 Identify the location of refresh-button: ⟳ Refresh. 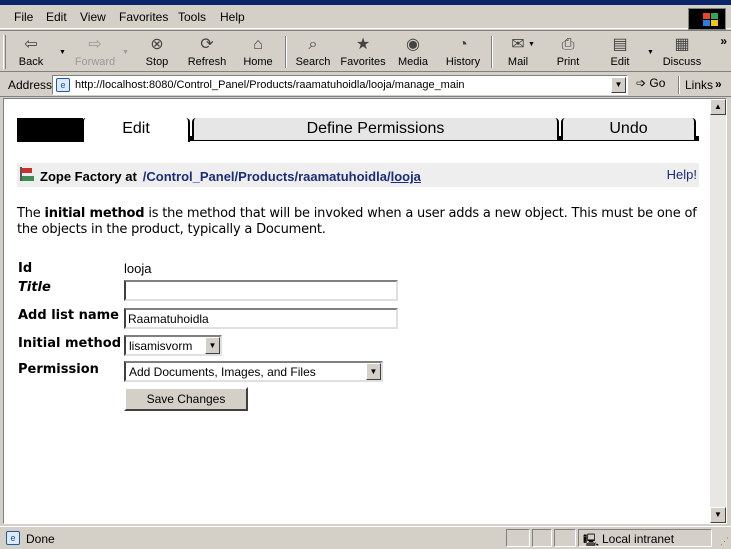
(207, 52).